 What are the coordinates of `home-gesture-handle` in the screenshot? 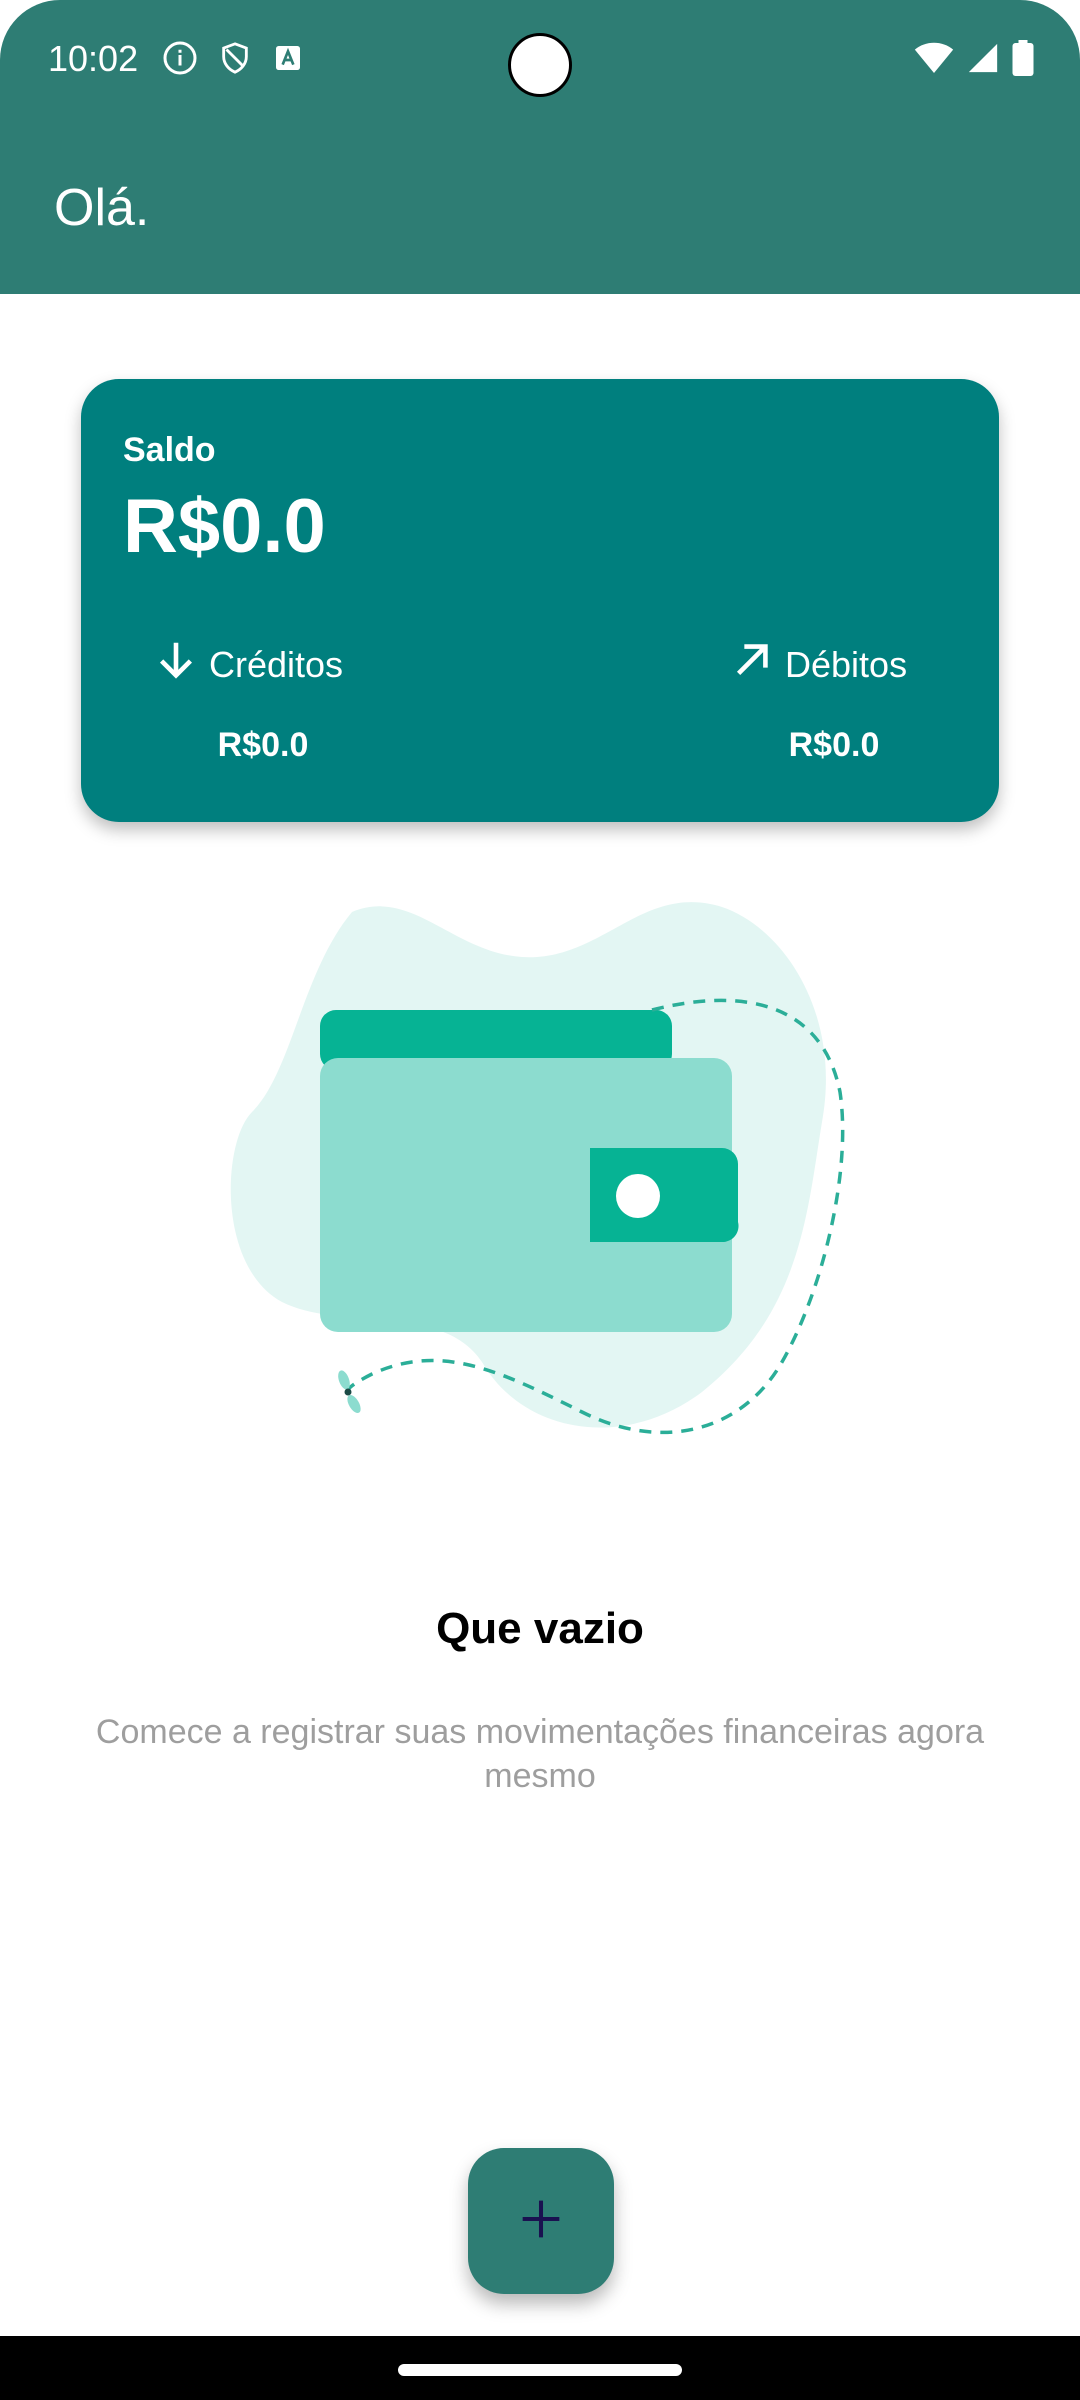 It's located at (540, 2370).